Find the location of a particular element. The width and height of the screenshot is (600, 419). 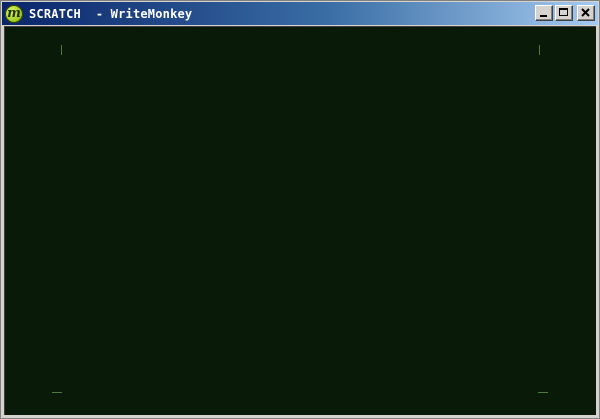

window-title: SCRATCH - WriteMonkey is located at coordinates (111, 13).